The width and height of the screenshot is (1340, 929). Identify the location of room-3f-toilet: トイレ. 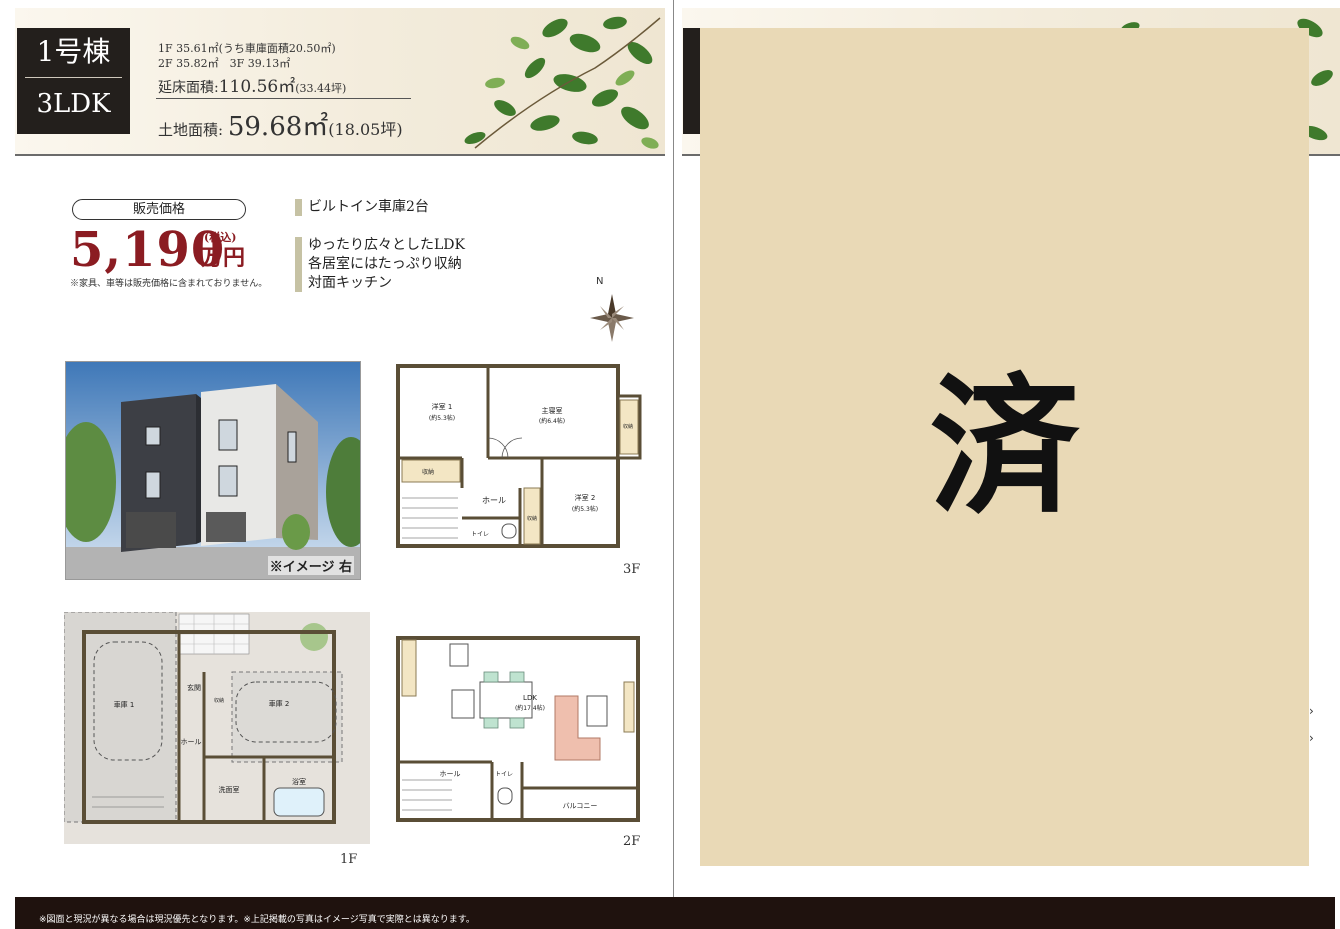
(480, 534).